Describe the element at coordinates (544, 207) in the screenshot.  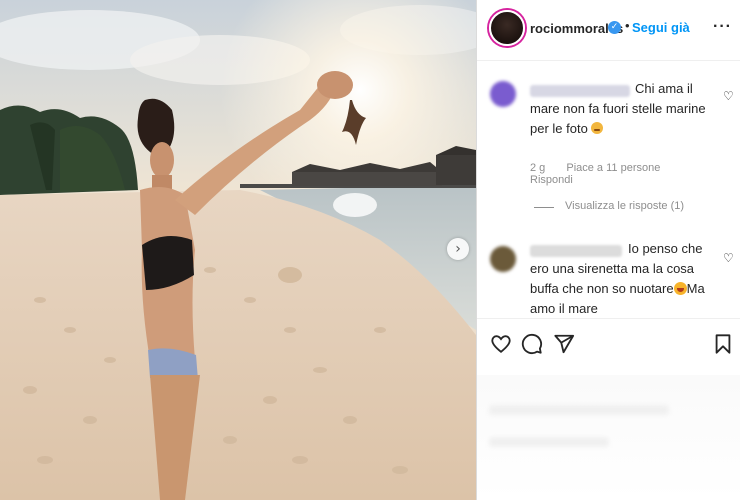
I see `replies-line` at that location.